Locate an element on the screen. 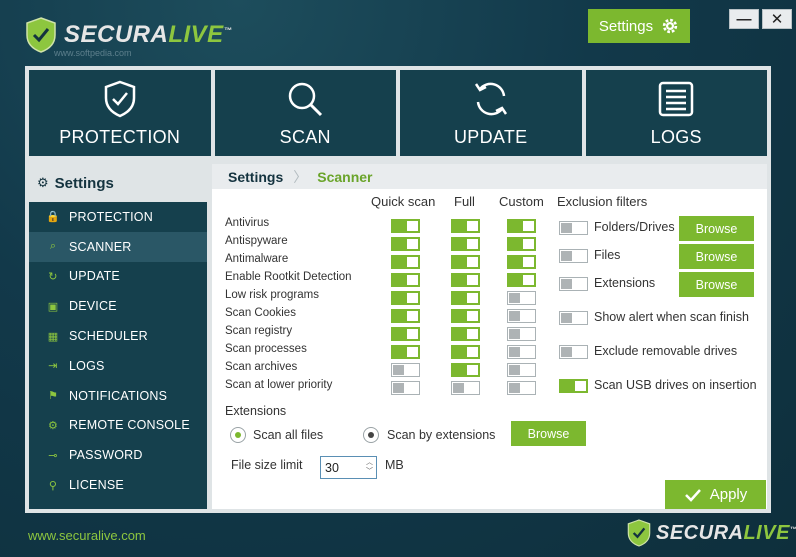 The height and width of the screenshot is (557, 796). sidebar-item-password: ⊸ PASSWORD is located at coordinates (118, 455).